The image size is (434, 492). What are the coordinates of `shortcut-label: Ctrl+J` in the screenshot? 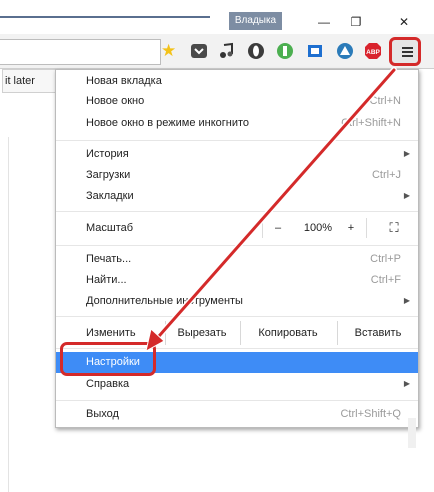 It's located at (386, 175).